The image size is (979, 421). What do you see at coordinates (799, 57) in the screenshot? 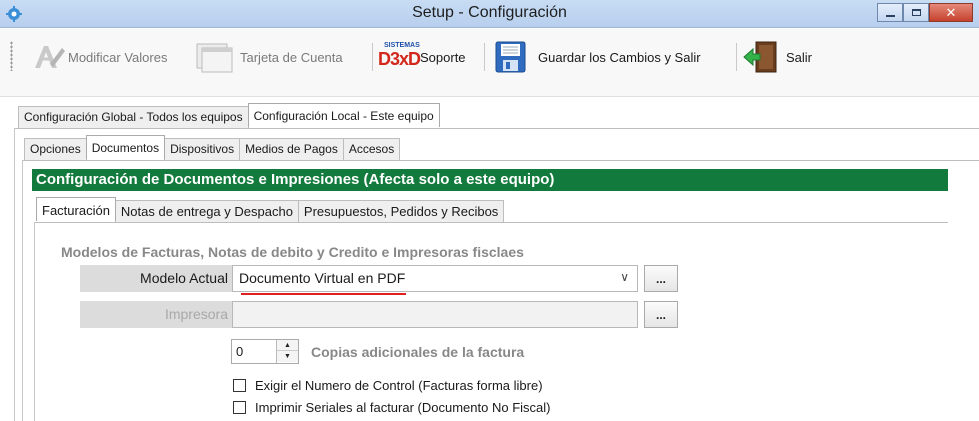
I see `exit-label: Salir` at bounding box center [799, 57].